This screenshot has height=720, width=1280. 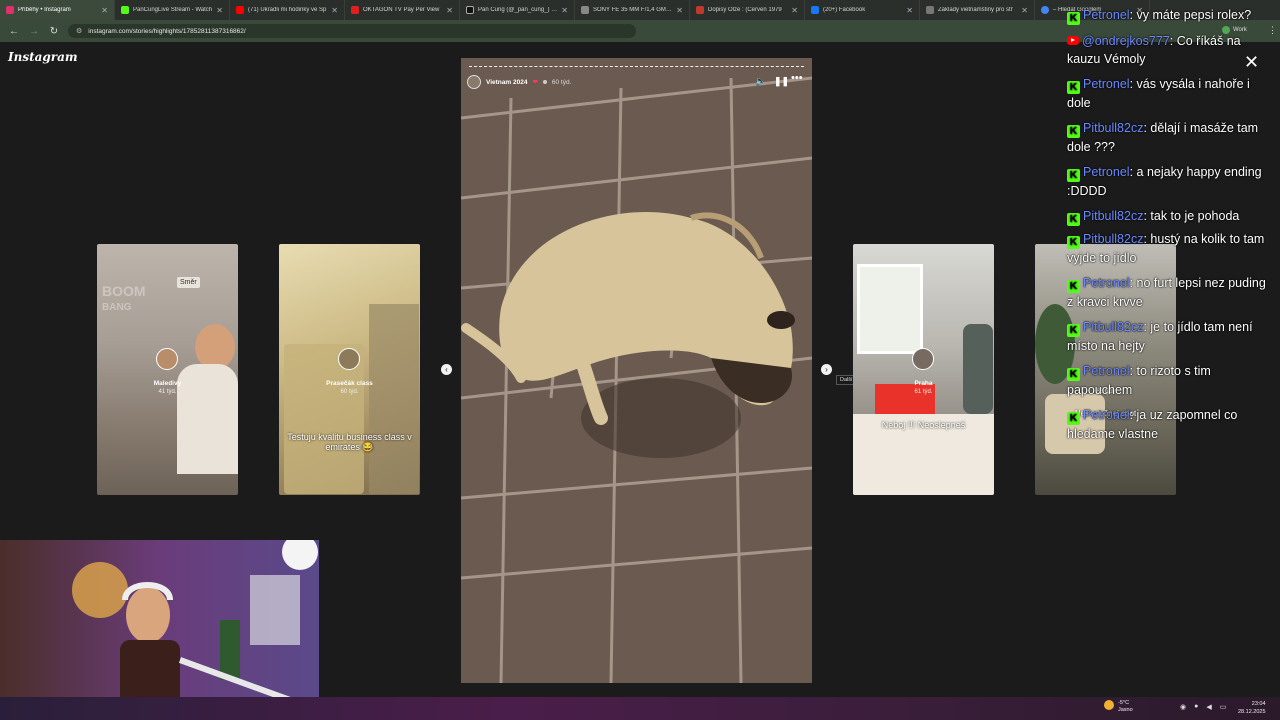 What do you see at coordinates (34, 31) in the screenshot?
I see `forward-icon: →` at bounding box center [34, 31].